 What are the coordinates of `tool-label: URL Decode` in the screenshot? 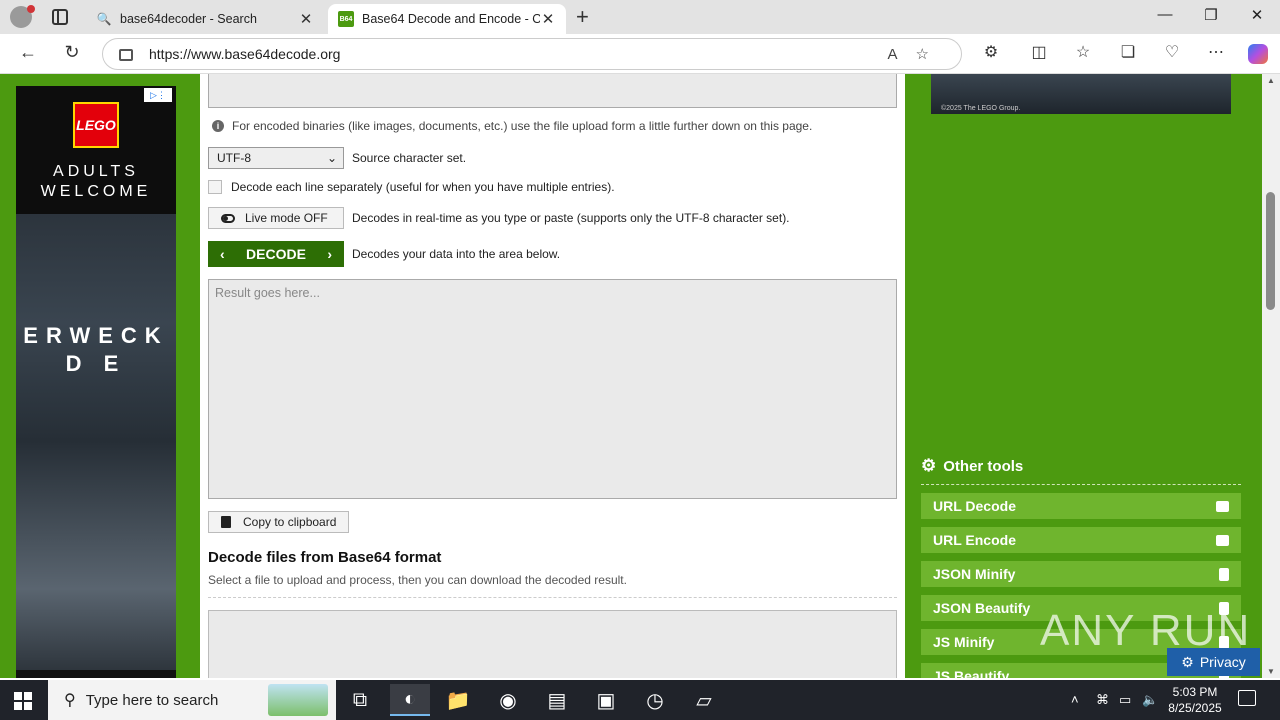 It's located at (974, 506).